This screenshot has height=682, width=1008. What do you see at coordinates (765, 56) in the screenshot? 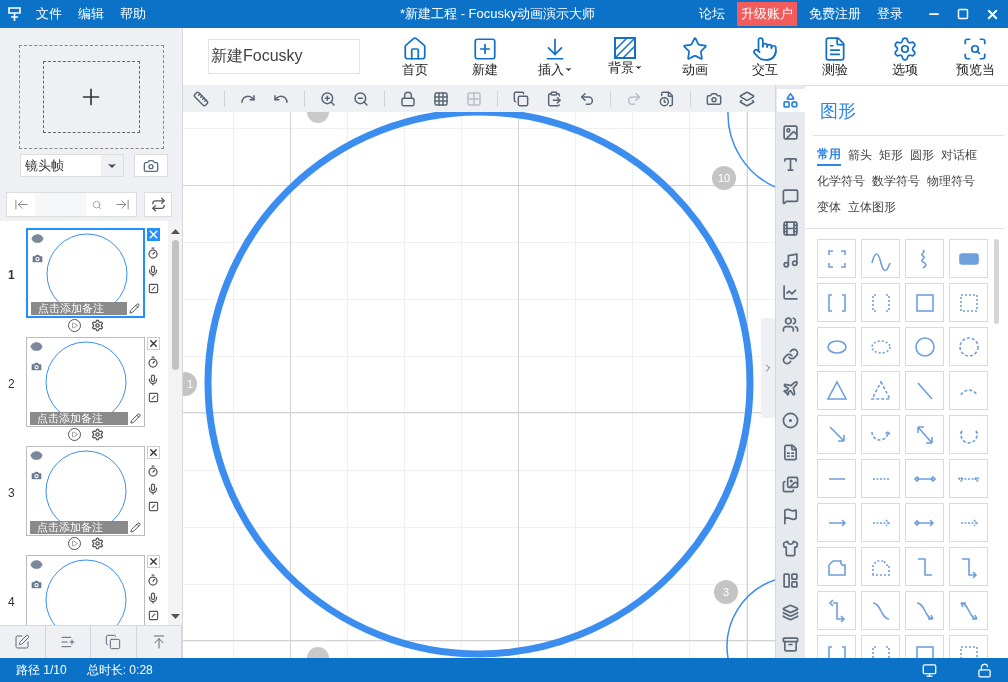
I see `toolbar-button: 交互` at bounding box center [765, 56].